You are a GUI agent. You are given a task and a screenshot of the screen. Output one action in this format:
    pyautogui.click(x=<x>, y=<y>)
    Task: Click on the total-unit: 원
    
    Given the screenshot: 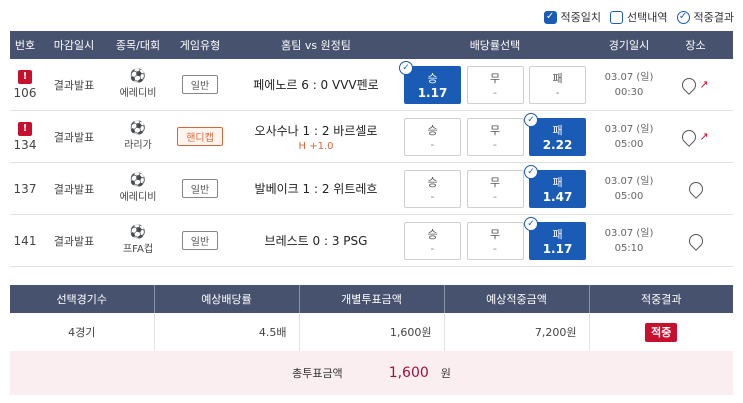 What is the action you would take?
    pyautogui.click(x=445, y=373)
    